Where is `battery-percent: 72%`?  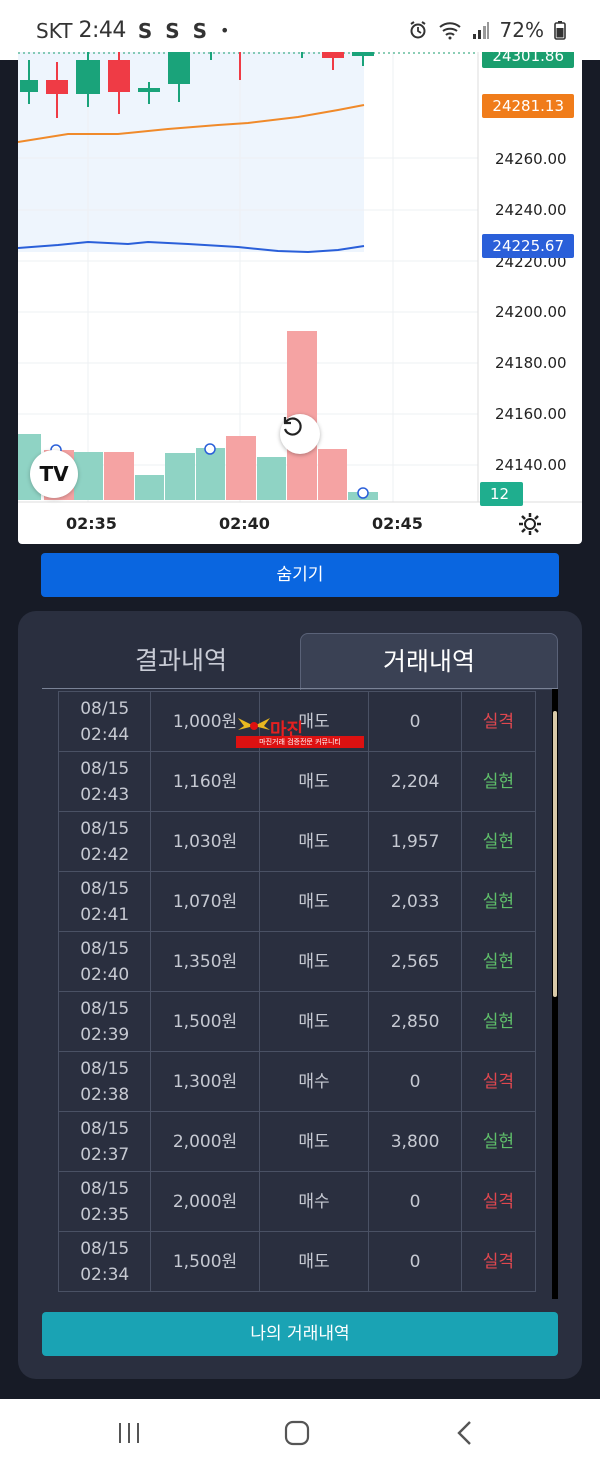
battery-percent: 72% is located at coordinates (521, 30).